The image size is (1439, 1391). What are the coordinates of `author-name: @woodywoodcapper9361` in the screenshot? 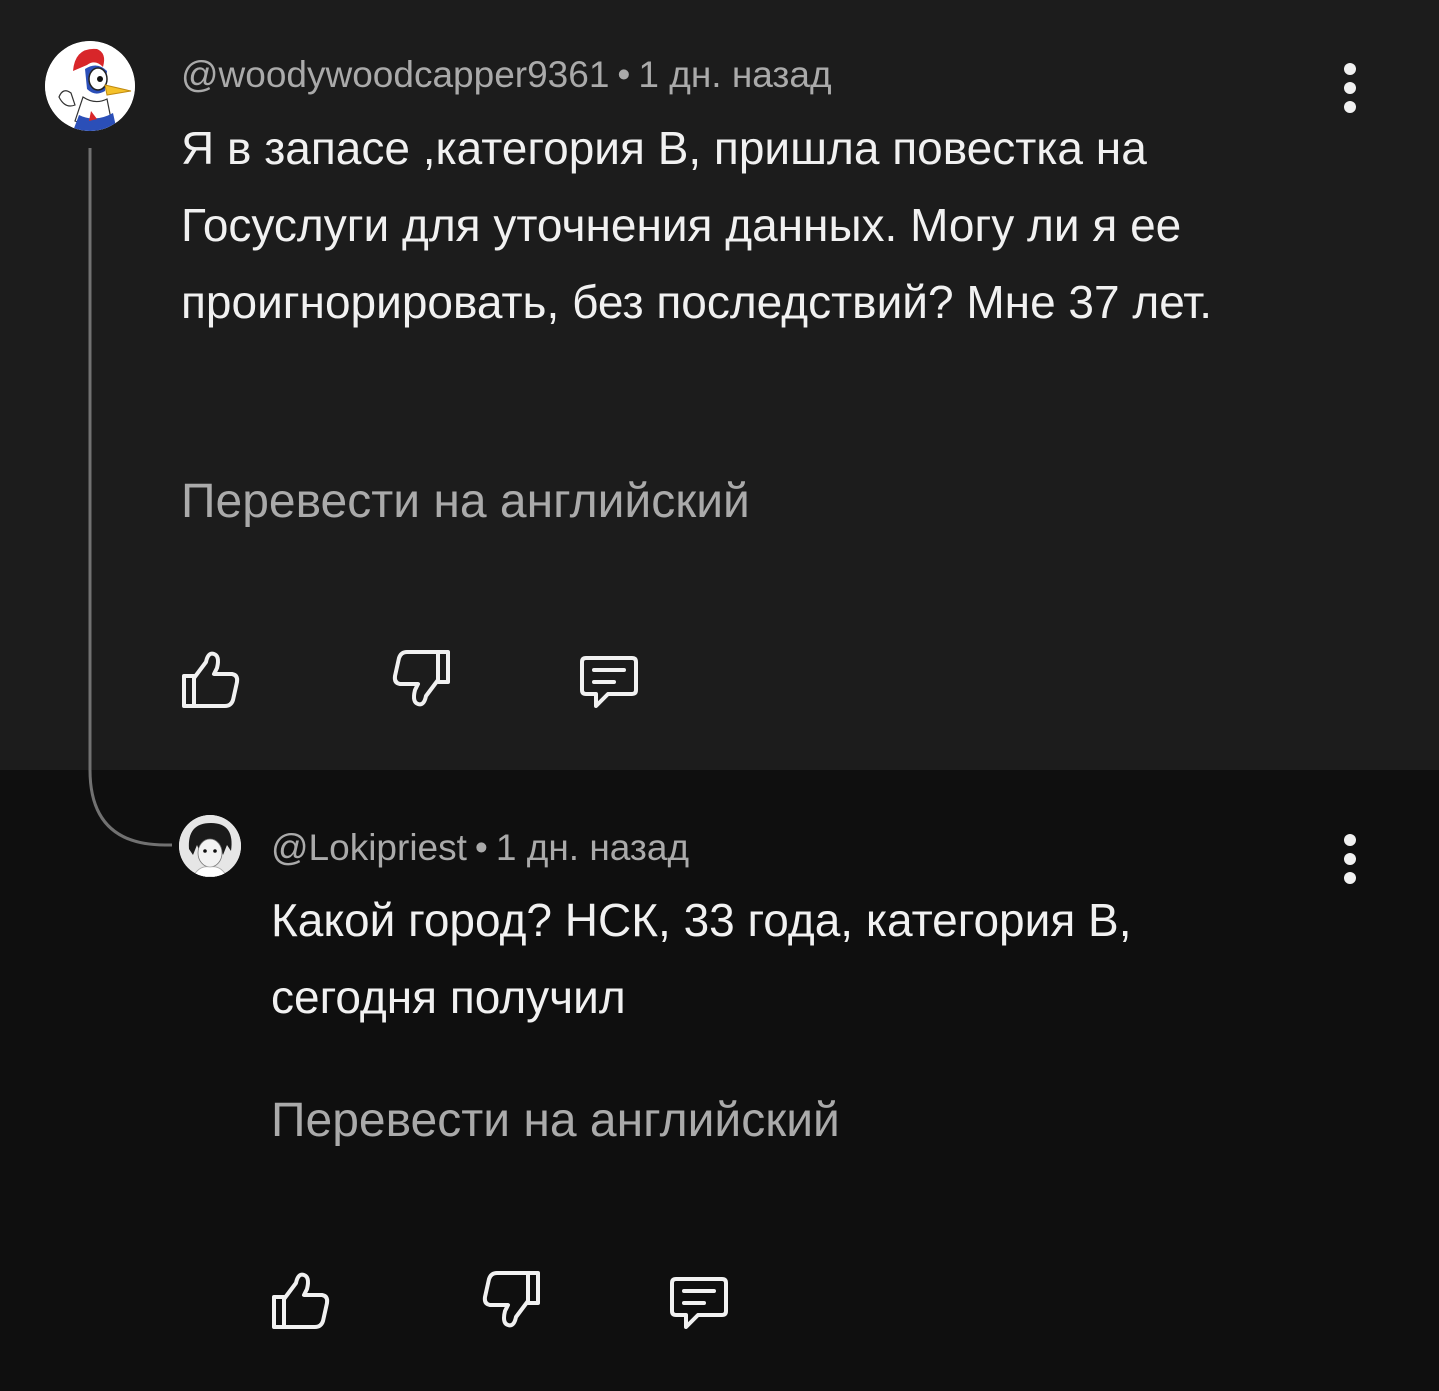 It's located at (395, 74).